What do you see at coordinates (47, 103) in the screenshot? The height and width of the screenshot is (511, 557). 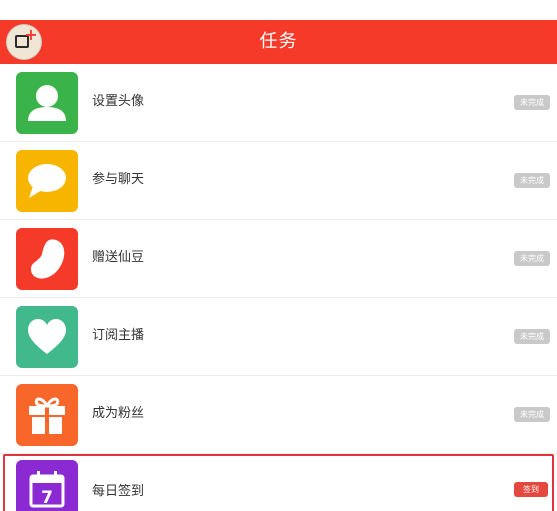 I see `user-icon` at bounding box center [47, 103].